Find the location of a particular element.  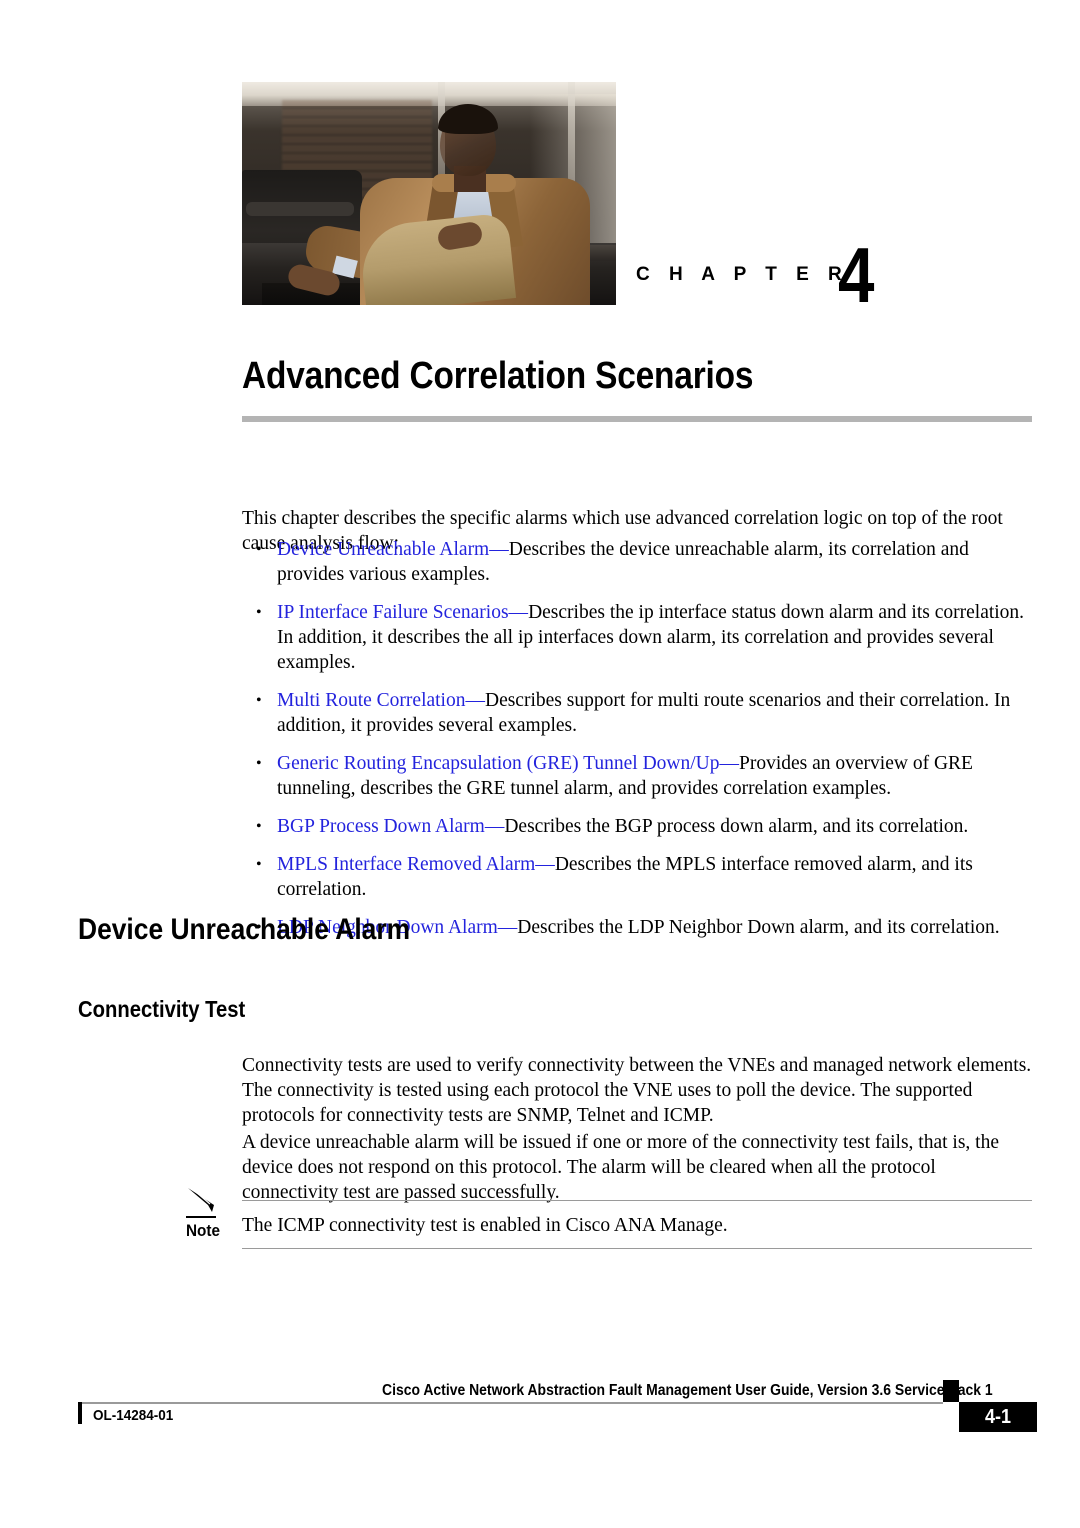

title-divider is located at coordinates (637, 419).